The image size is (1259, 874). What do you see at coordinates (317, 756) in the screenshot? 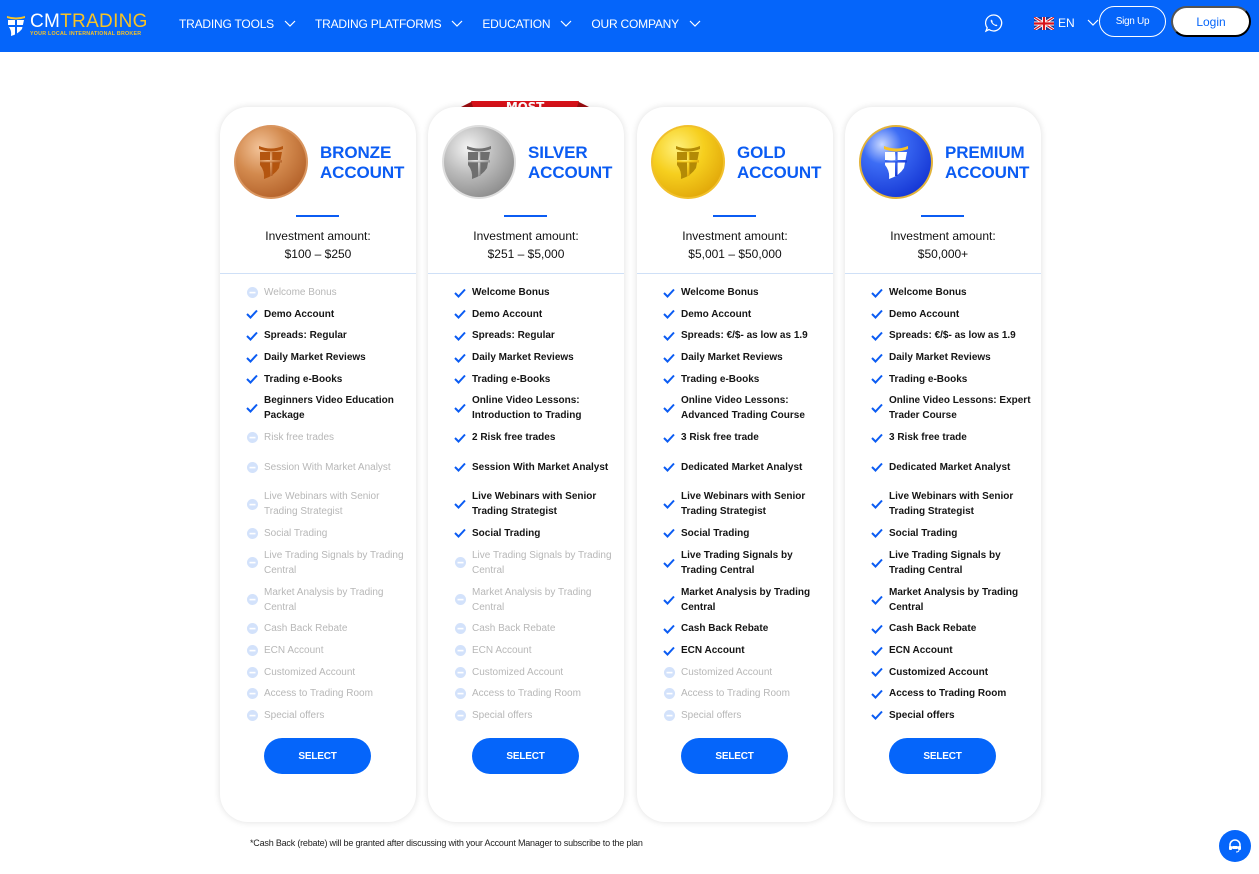
I see `select-bronze-button: SELECT` at bounding box center [317, 756].